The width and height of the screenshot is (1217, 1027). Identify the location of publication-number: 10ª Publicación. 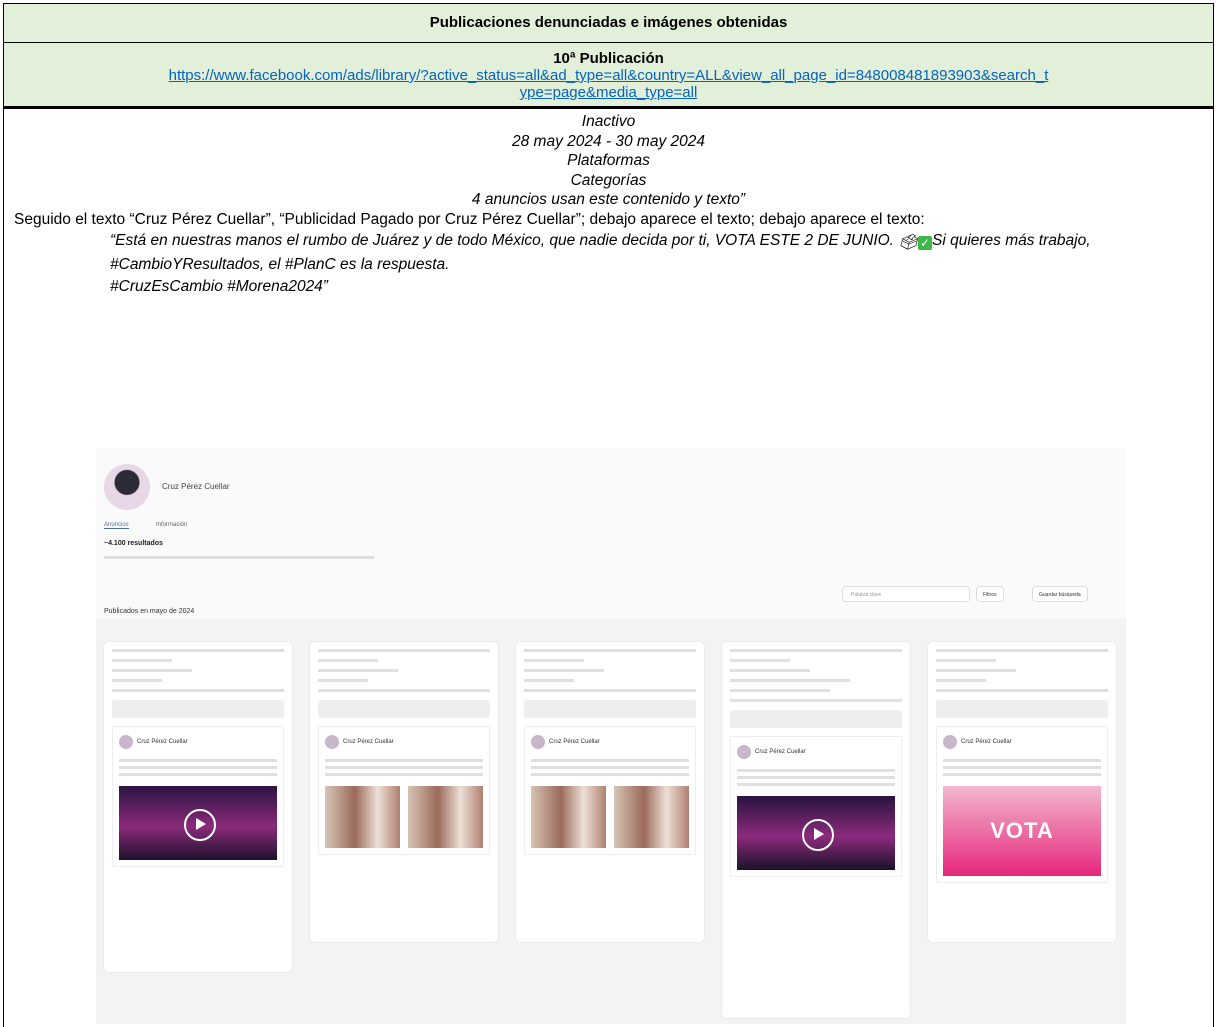
(608, 58).